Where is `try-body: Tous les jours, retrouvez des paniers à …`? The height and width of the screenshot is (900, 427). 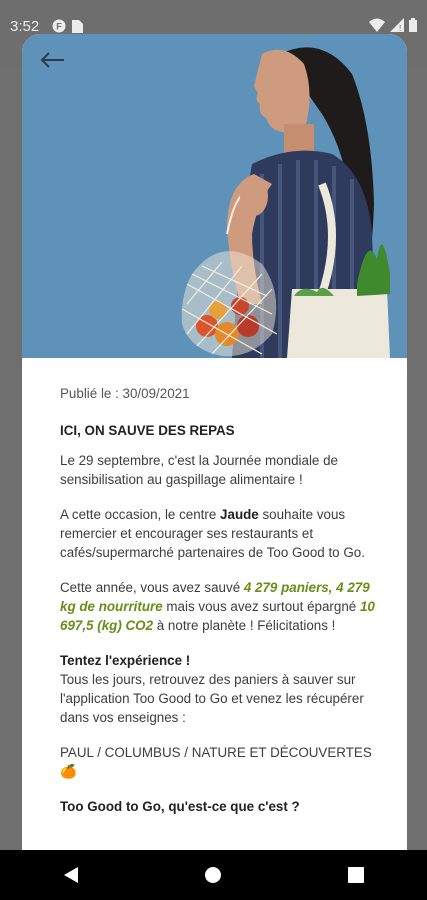
try-body: Tous les jours, retrouvez des paniers à … is located at coordinates (212, 698).